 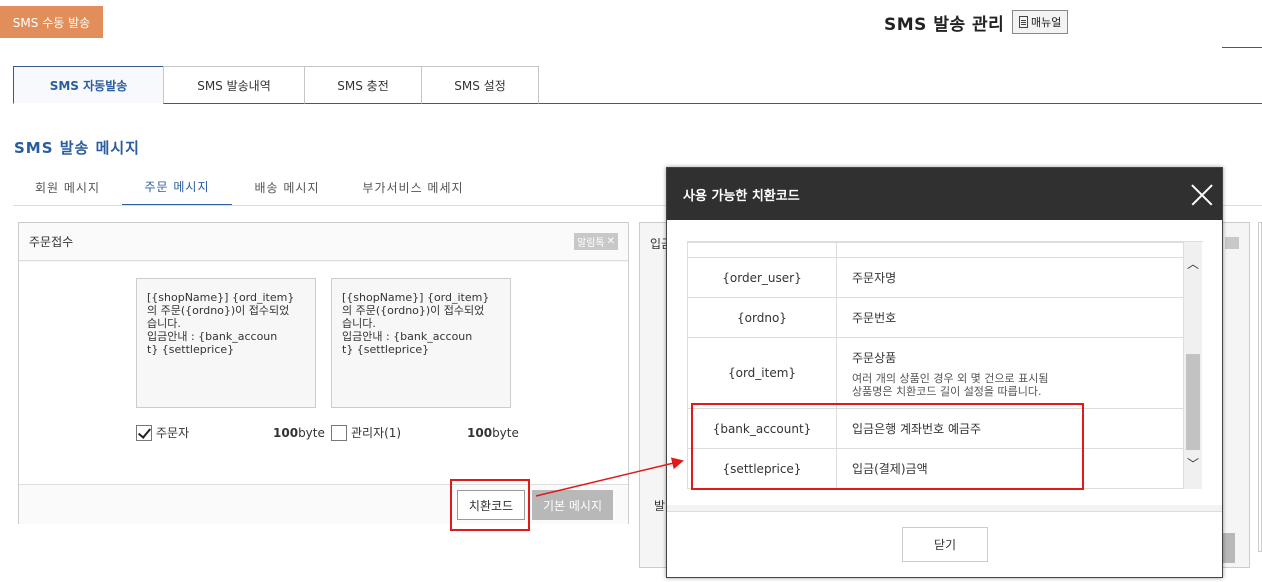 What do you see at coordinates (660, 506) in the screenshot?
I see `footer-label: 발` at bounding box center [660, 506].